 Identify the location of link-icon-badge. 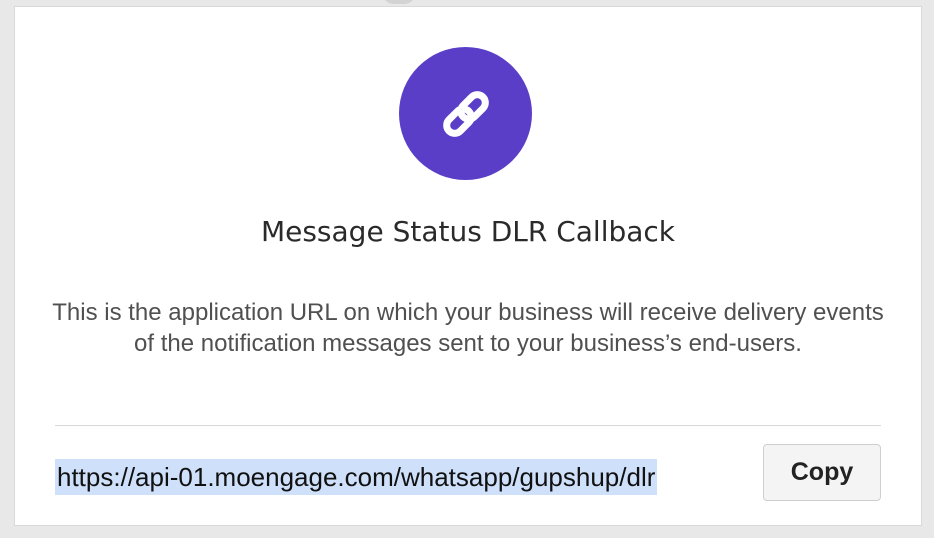
(465, 113).